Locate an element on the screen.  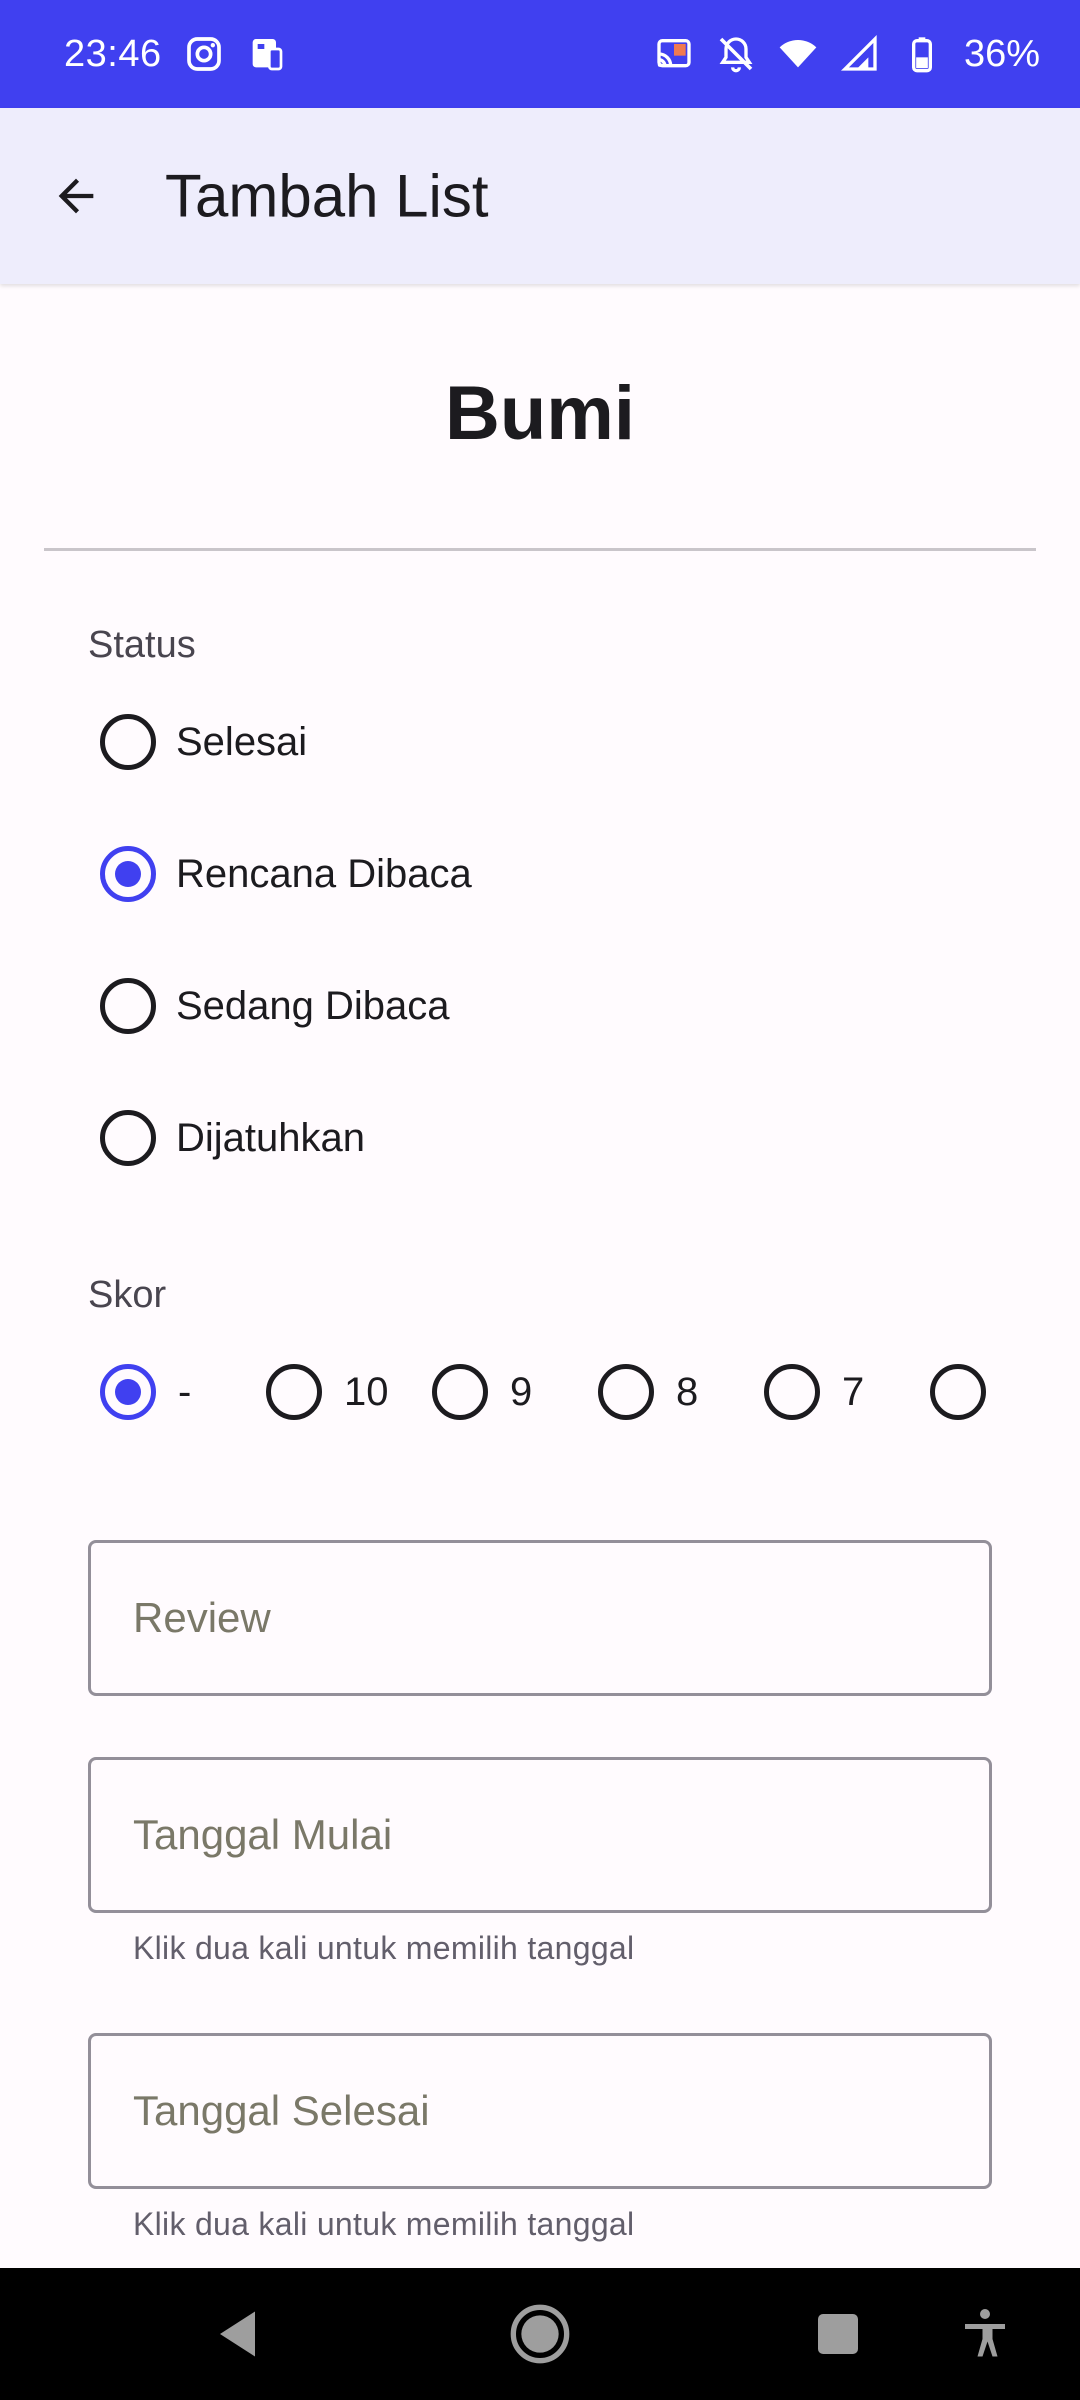
nav-home-button is located at coordinates (540, 2334).